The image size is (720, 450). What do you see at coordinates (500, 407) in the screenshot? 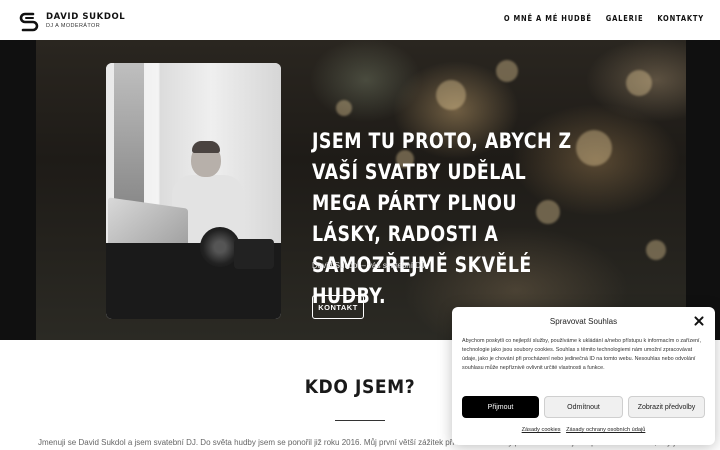
I see `accept-button: Přijmout` at bounding box center [500, 407].